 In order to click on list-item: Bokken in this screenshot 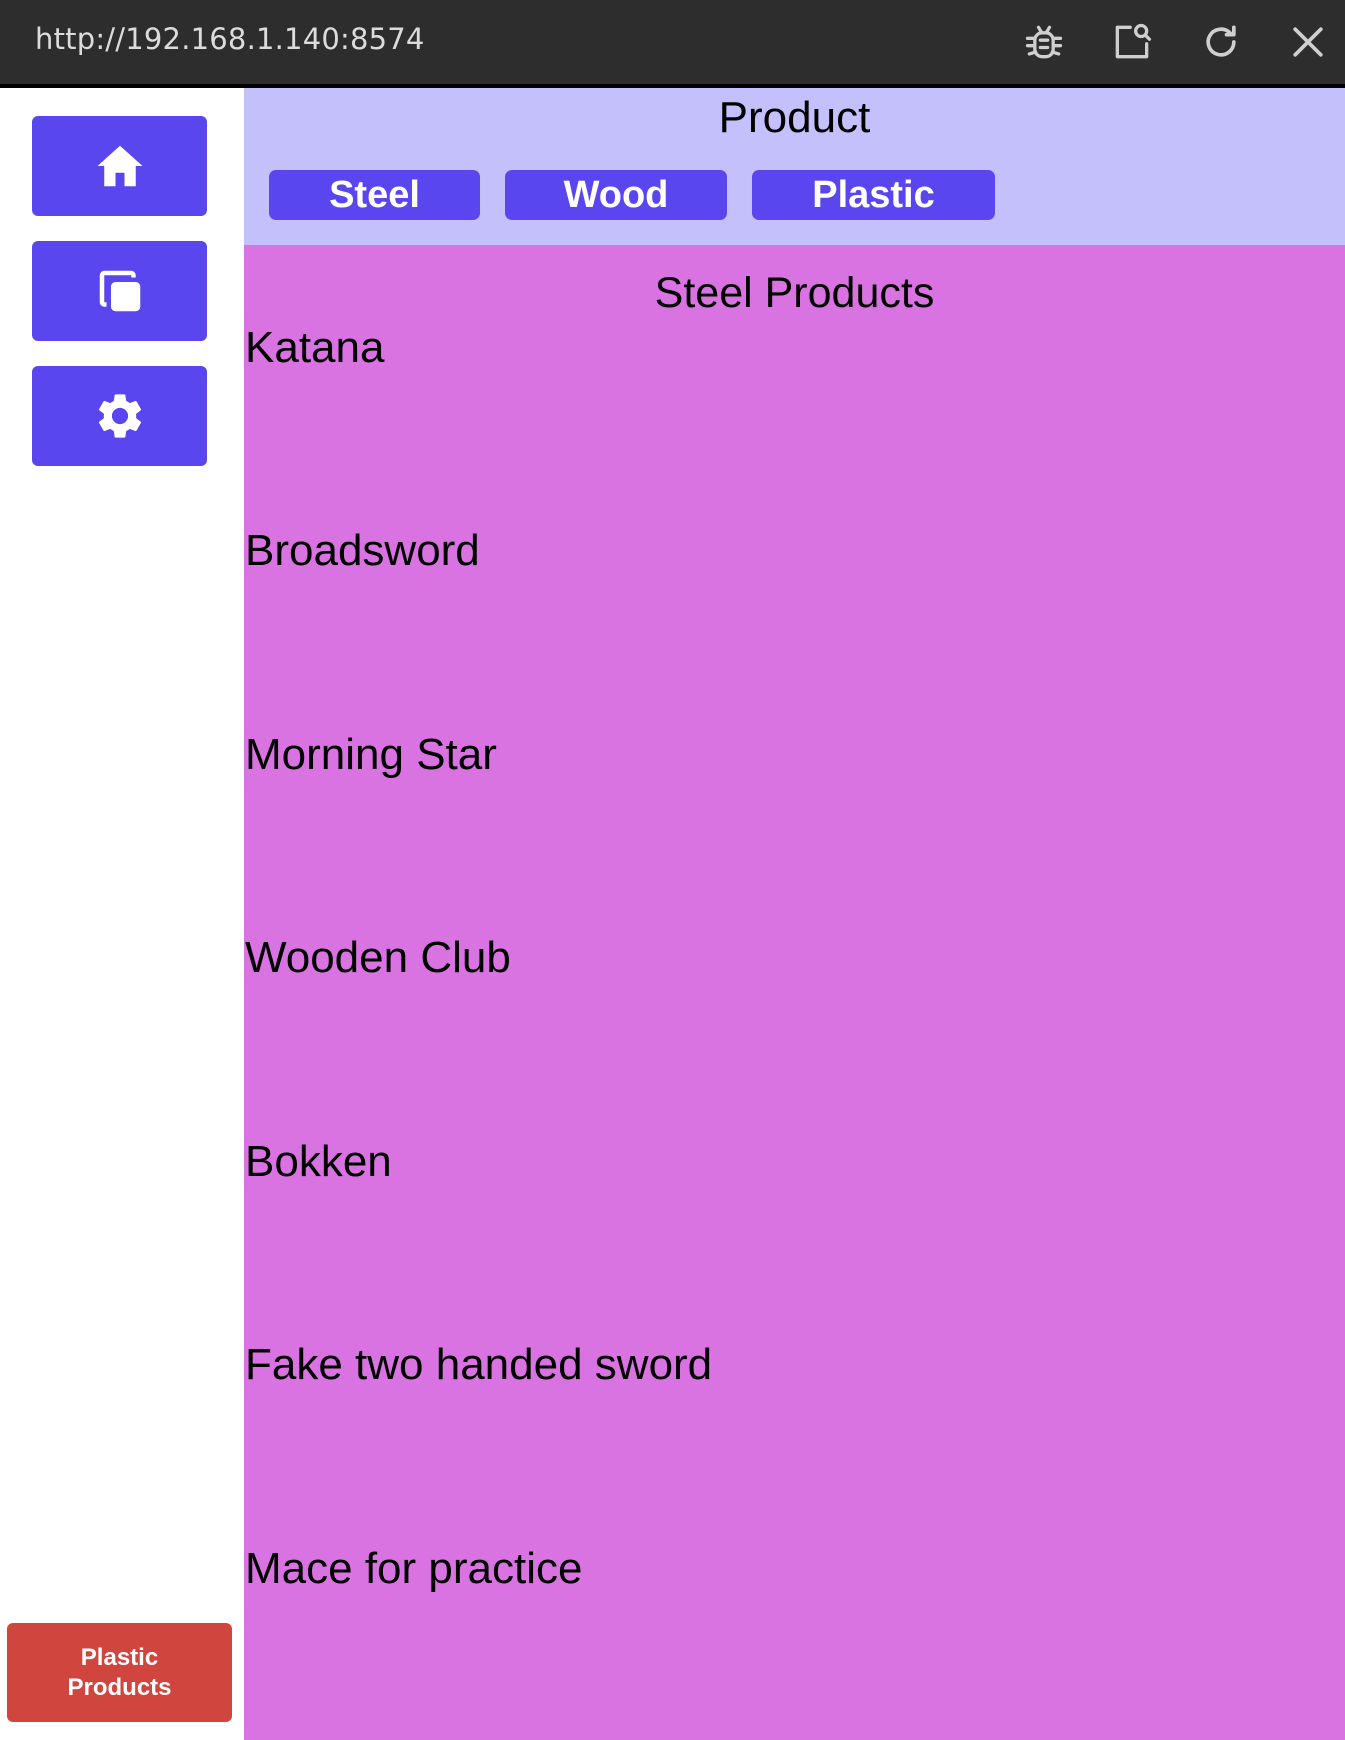, I will do `click(318, 1162)`.